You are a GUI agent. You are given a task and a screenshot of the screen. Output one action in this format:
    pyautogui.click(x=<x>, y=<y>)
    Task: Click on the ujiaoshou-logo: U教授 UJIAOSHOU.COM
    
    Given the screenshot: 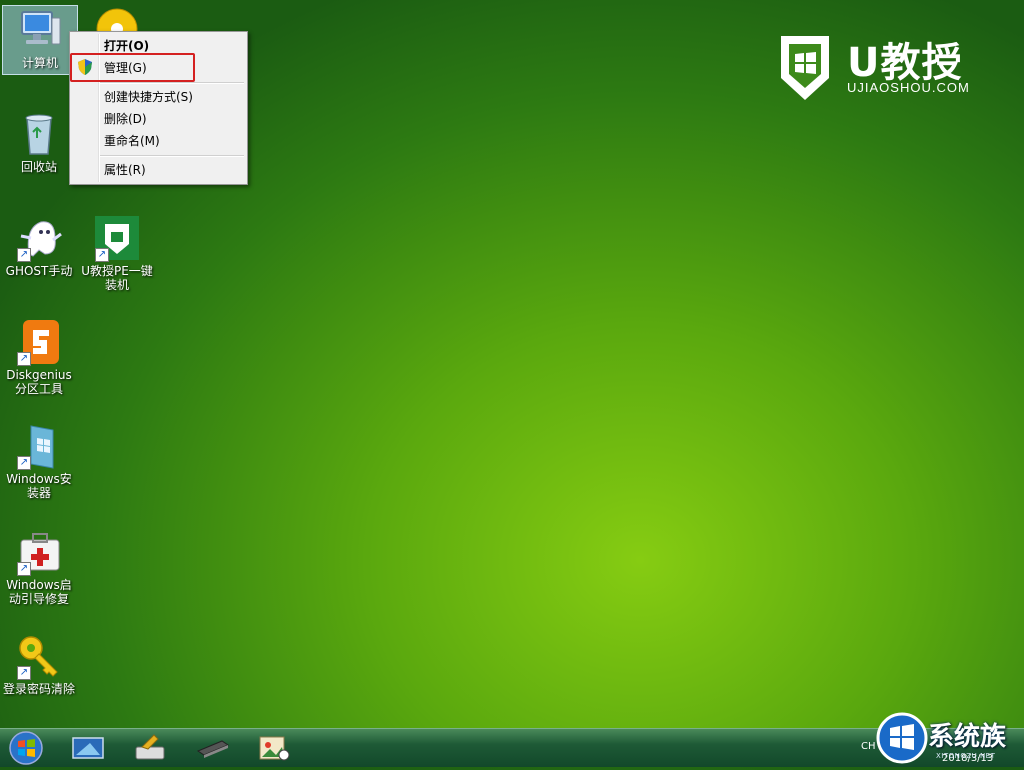 What is the action you would take?
    pyautogui.click(x=884, y=68)
    